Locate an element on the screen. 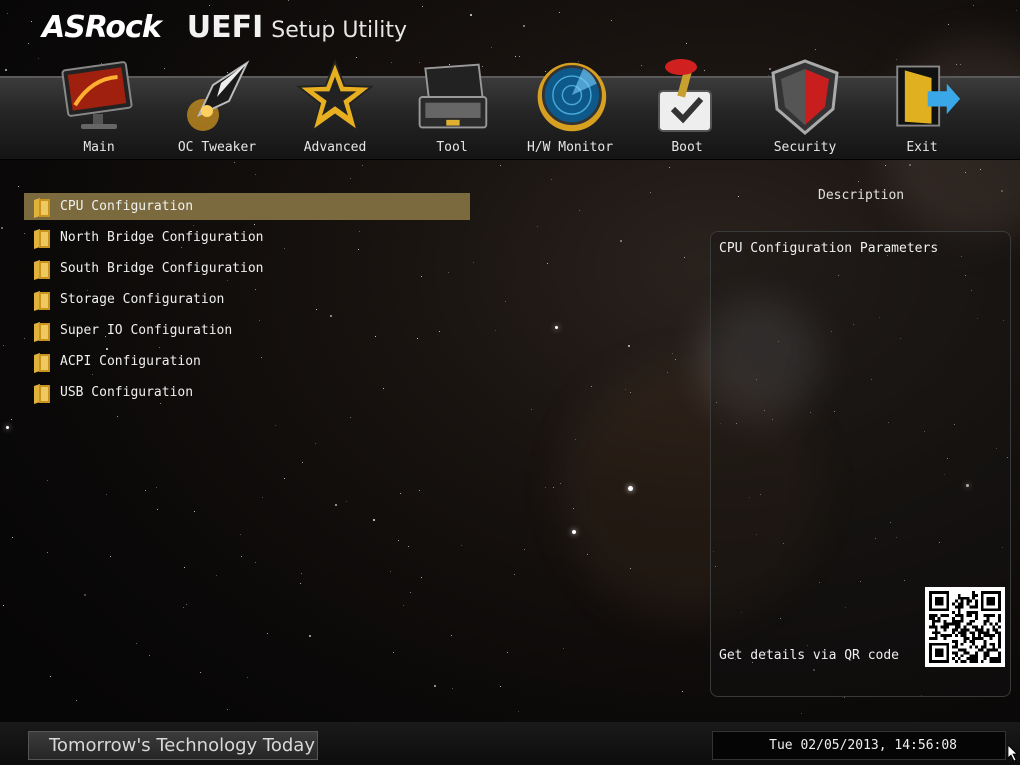 The width and height of the screenshot is (1020, 765). tab-boot-label: Boot is located at coordinates (687, 147).